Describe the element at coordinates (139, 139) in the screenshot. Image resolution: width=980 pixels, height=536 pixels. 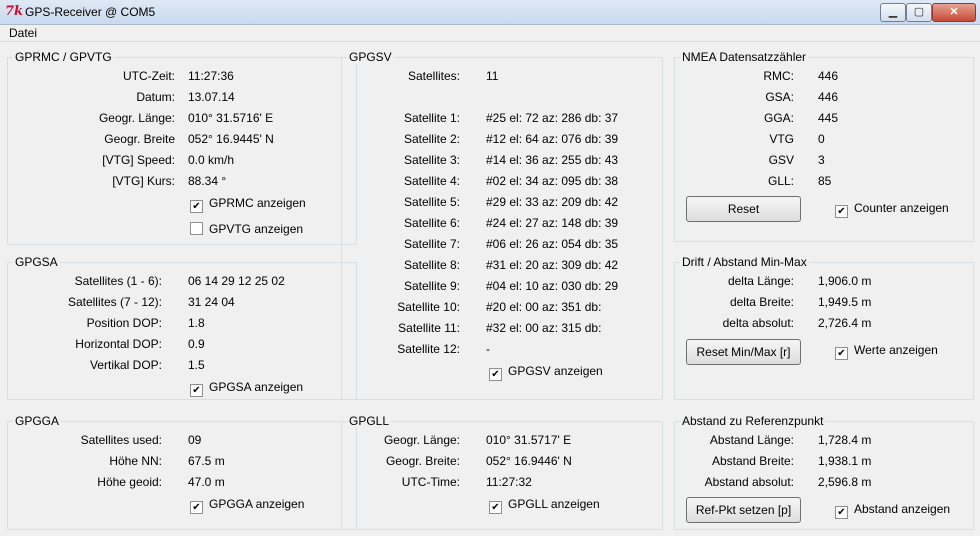
I see `breite-label: Geogr. Breite` at that location.